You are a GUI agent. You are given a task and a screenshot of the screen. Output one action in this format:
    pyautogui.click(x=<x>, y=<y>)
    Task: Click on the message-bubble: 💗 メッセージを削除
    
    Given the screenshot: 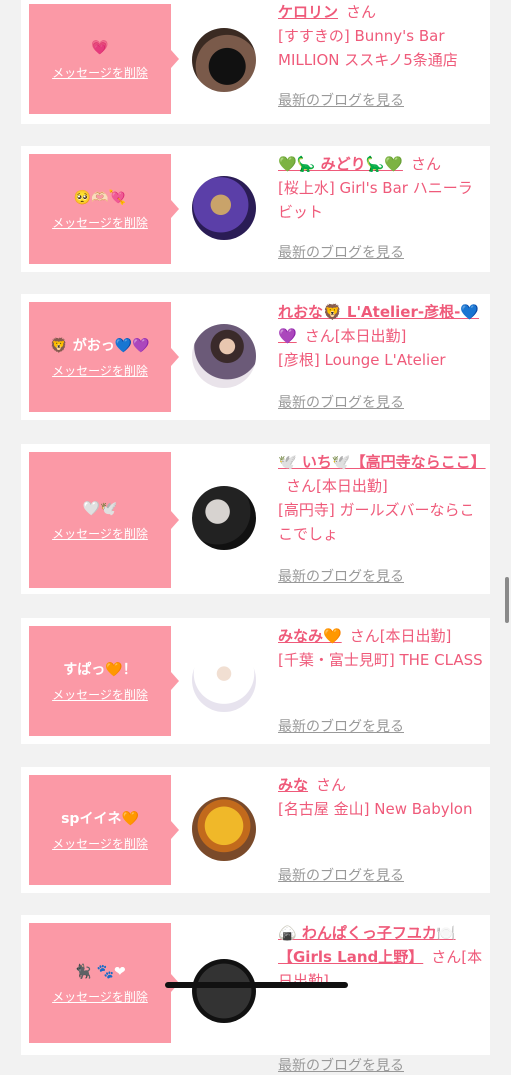 What is the action you would take?
    pyautogui.click(x=104, y=59)
    